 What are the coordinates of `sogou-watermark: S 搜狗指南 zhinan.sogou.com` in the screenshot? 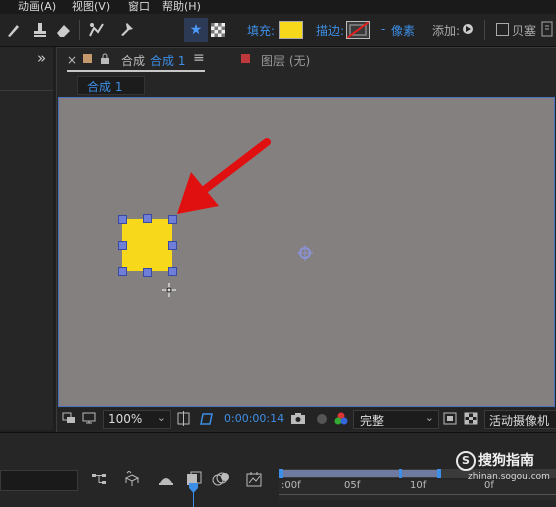 It's located at (504, 467).